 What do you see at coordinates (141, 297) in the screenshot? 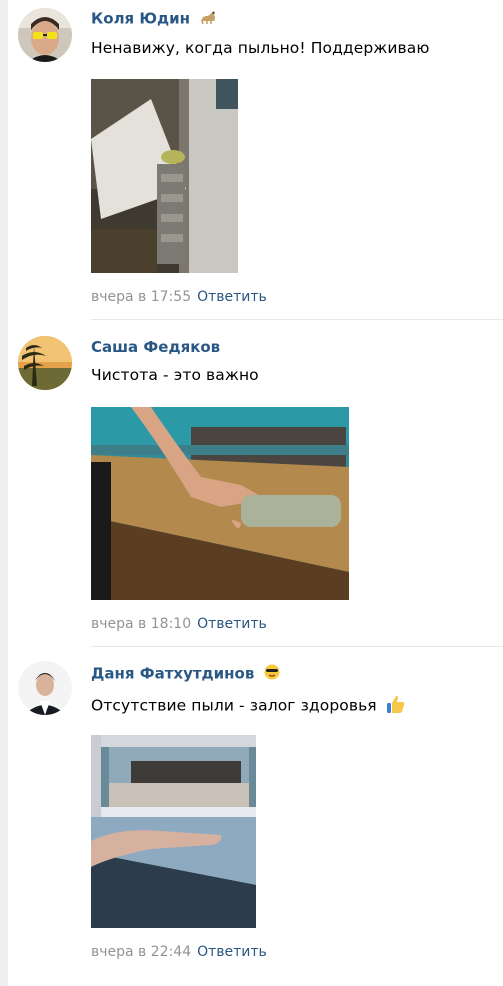
I see `comment-date: вчера в 17:55` at bounding box center [141, 297].